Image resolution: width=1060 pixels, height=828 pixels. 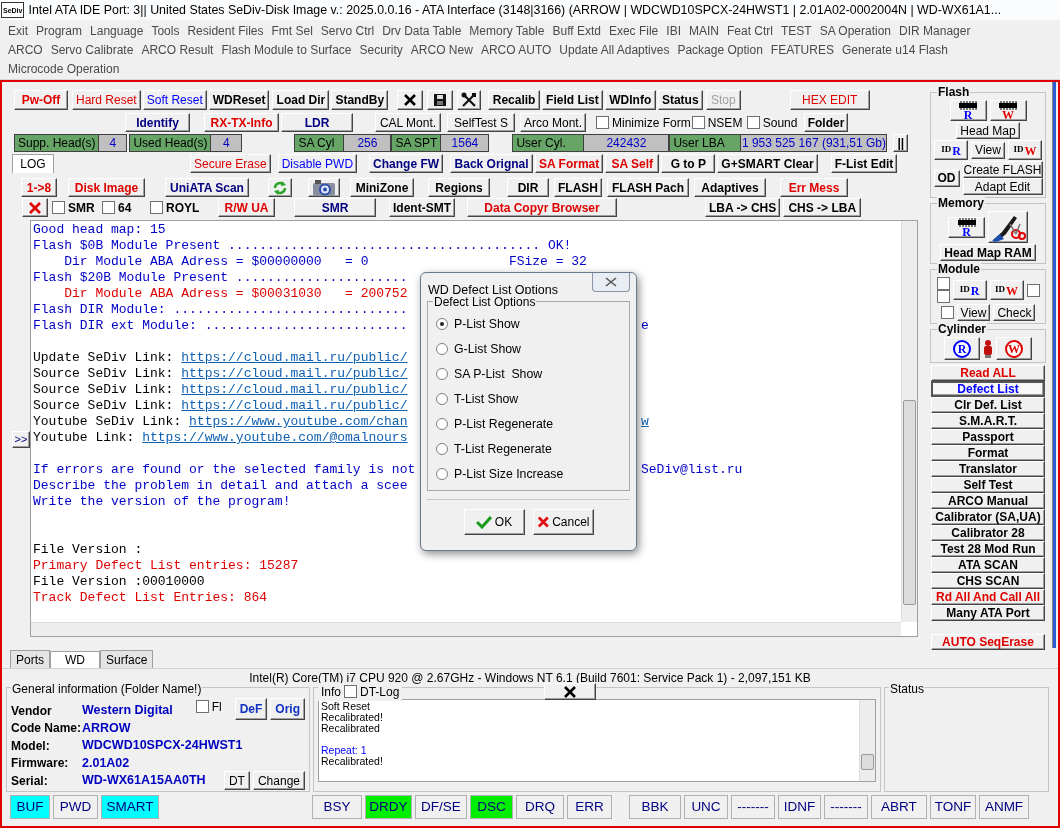 I want to click on menu-item: Exec File, so click(x=633, y=30).